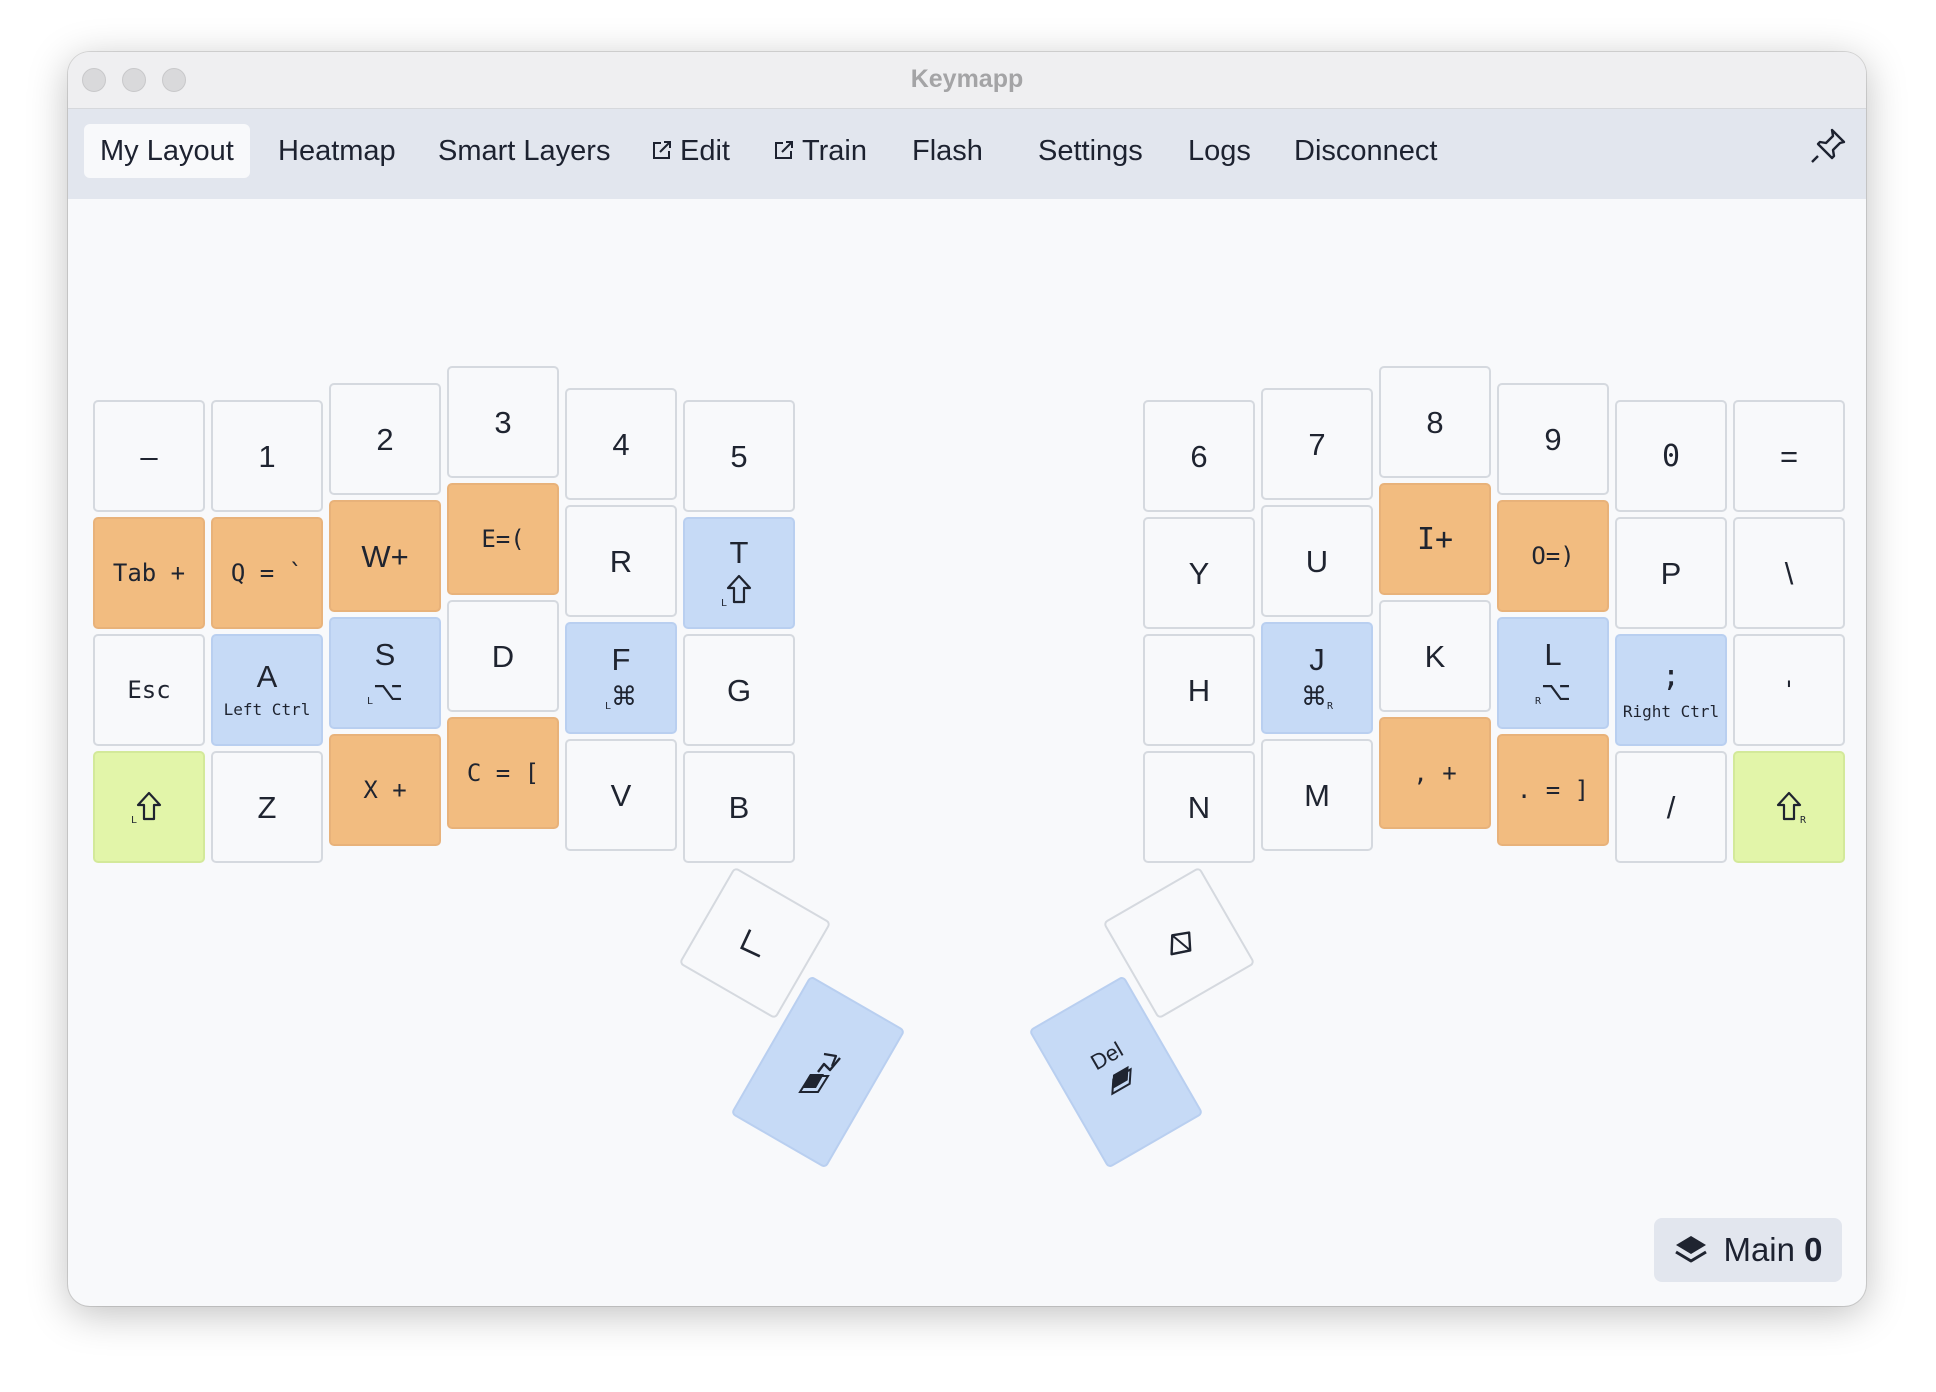 Image resolution: width=1936 pixels, height=1392 pixels. I want to click on key: G, so click(739, 690).